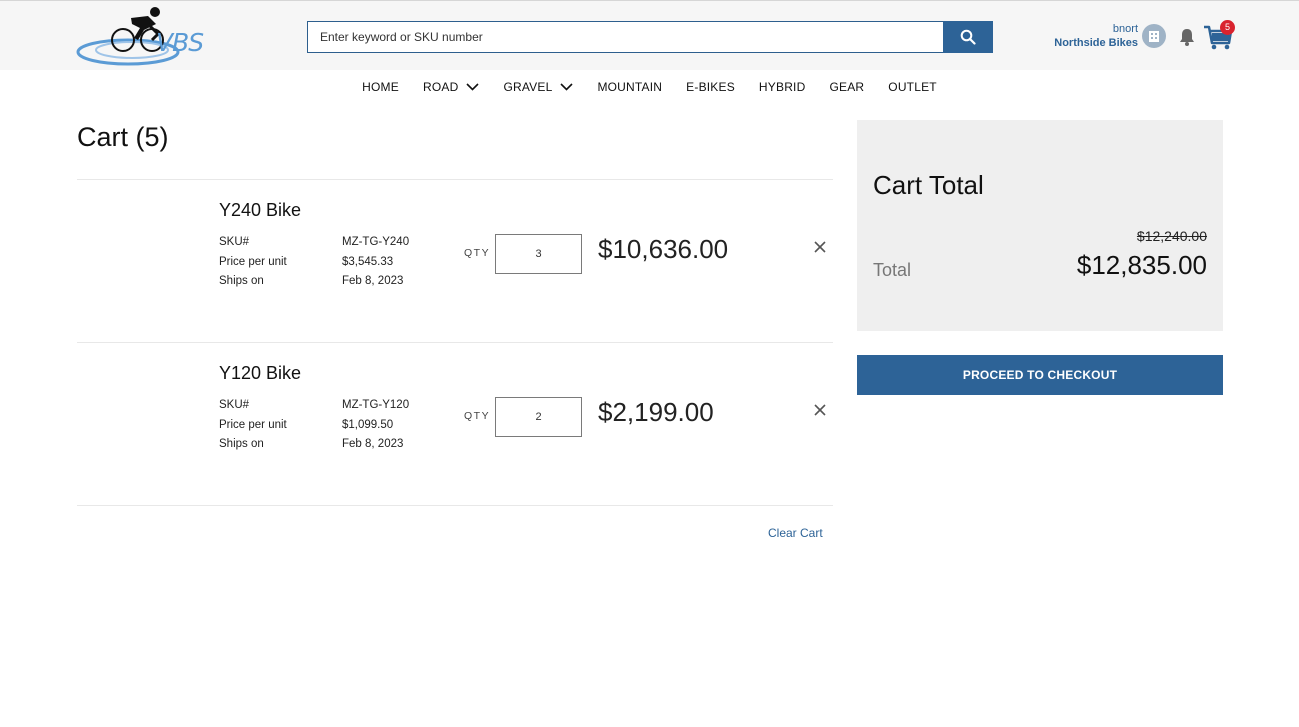 Image resolution: width=1299 pixels, height=727 pixels. Describe the element at coordinates (625, 37) in the screenshot. I see `search-input` at that location.